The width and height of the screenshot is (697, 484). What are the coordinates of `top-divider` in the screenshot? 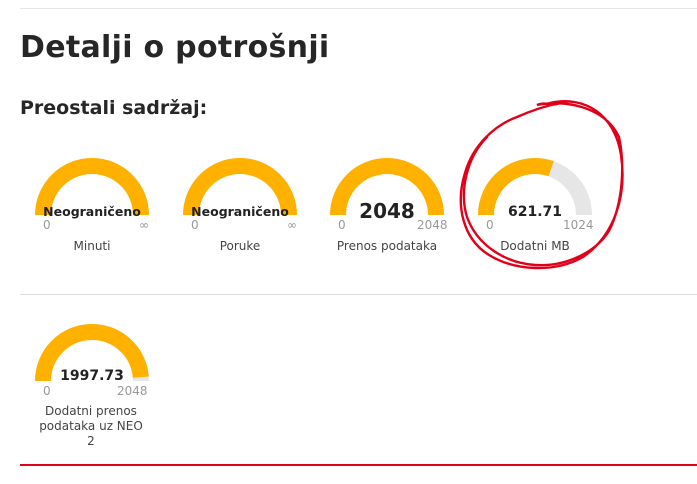 It's located at (358, 8).